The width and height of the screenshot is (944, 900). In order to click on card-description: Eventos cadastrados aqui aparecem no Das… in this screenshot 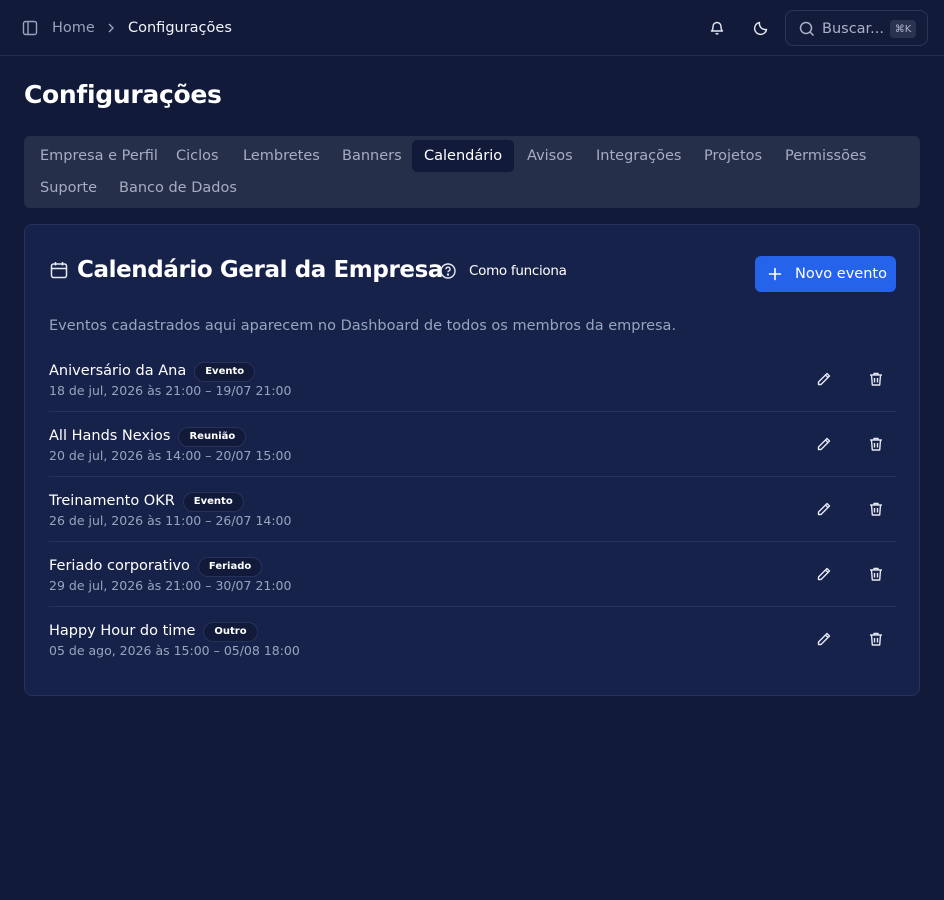, I will do `click(363, 326)`.